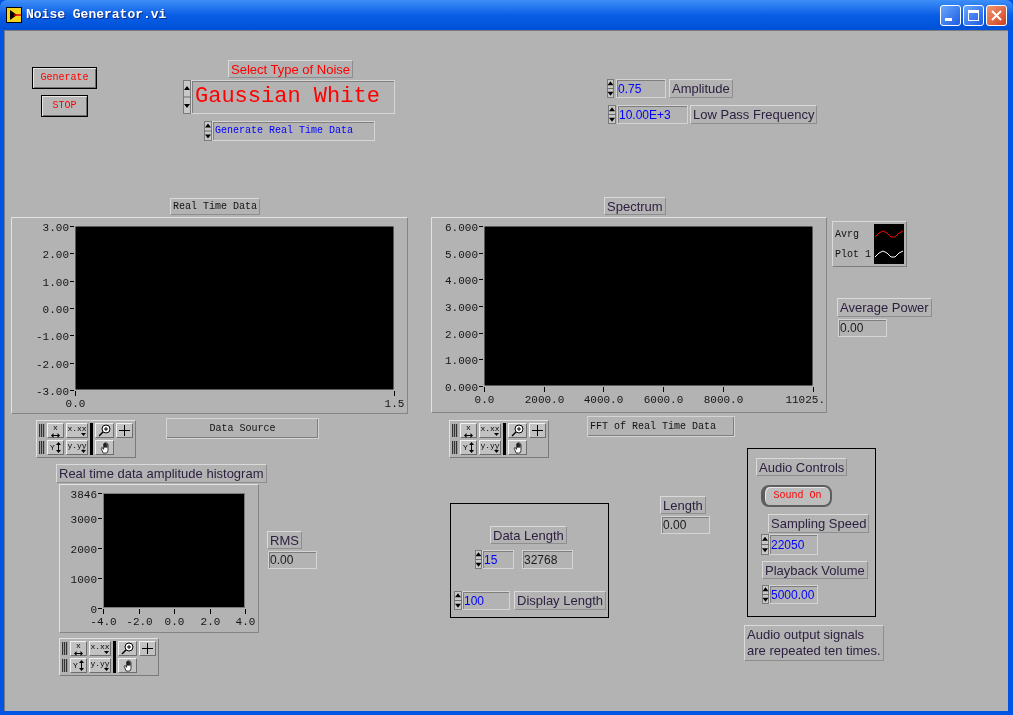 Image resolution: width=1013 pixels, height=715 pixels. I want to click on axis-tick-label: -3.00, so click(52, 391).